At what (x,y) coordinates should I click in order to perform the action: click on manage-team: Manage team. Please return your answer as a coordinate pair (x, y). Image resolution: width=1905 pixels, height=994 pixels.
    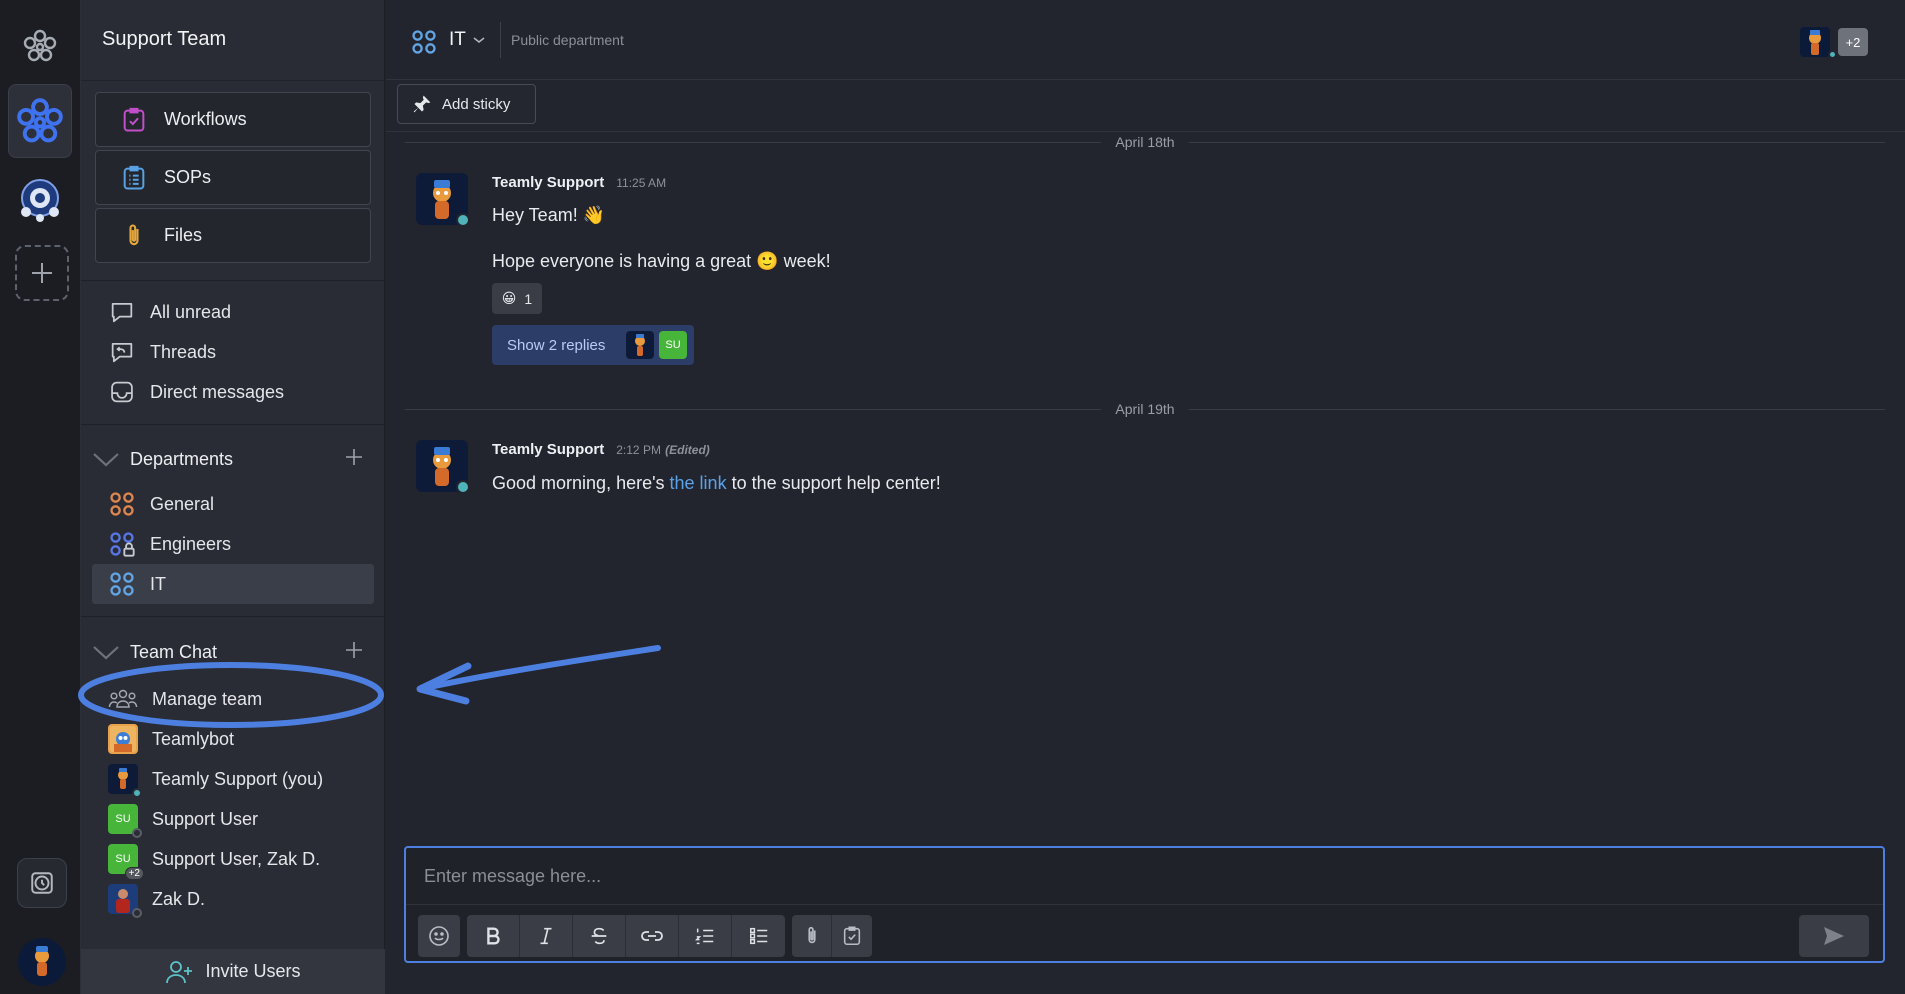
    Looking at the image, I should click on (233, 699).